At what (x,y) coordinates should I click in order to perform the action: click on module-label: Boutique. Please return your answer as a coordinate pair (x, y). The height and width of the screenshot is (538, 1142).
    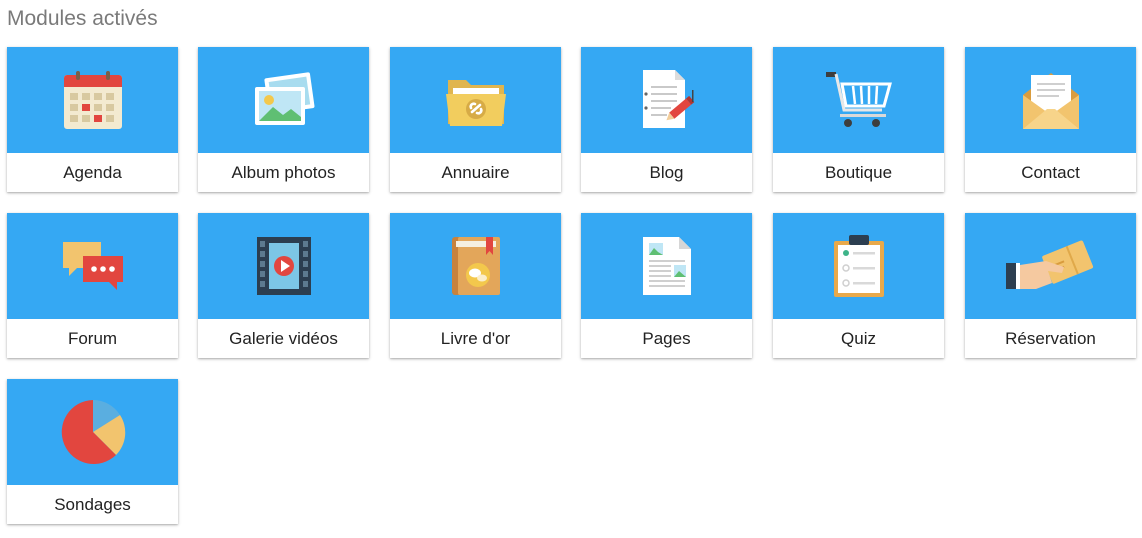
    Looking at the image, I should click on (858, 172).